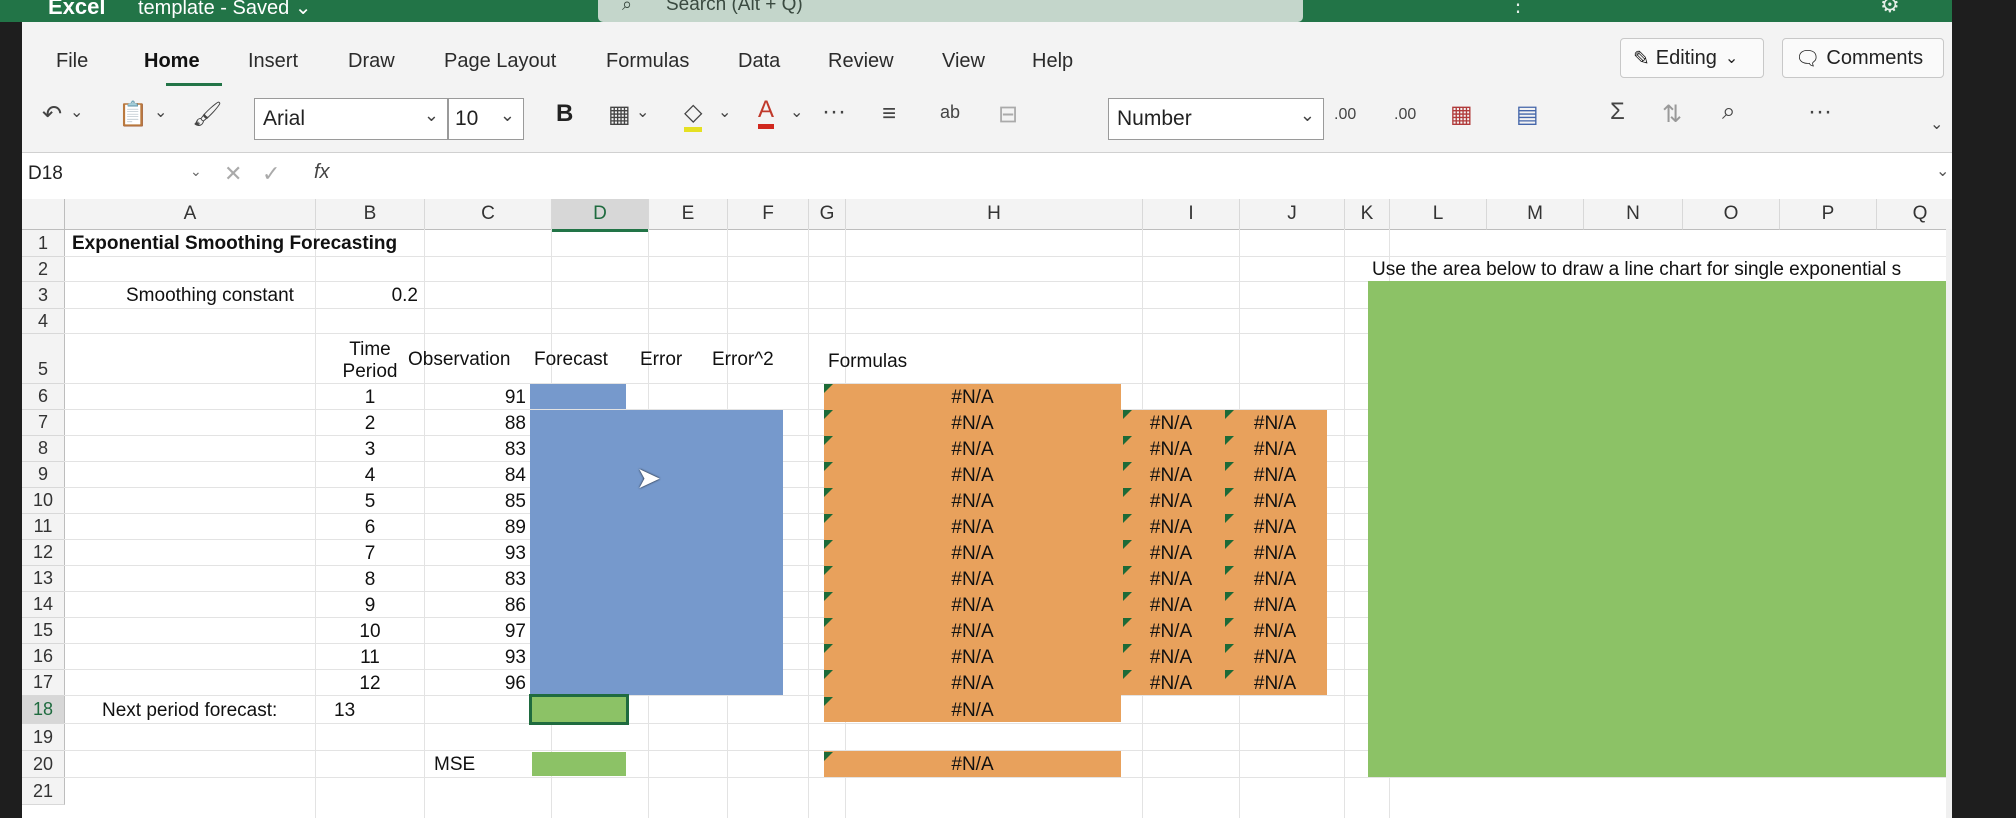 This screenshot has width=2016, height=818. Describe the element at coordinates (619, 114) in the screenshot. I see `borders-icon: ▦` at that location.